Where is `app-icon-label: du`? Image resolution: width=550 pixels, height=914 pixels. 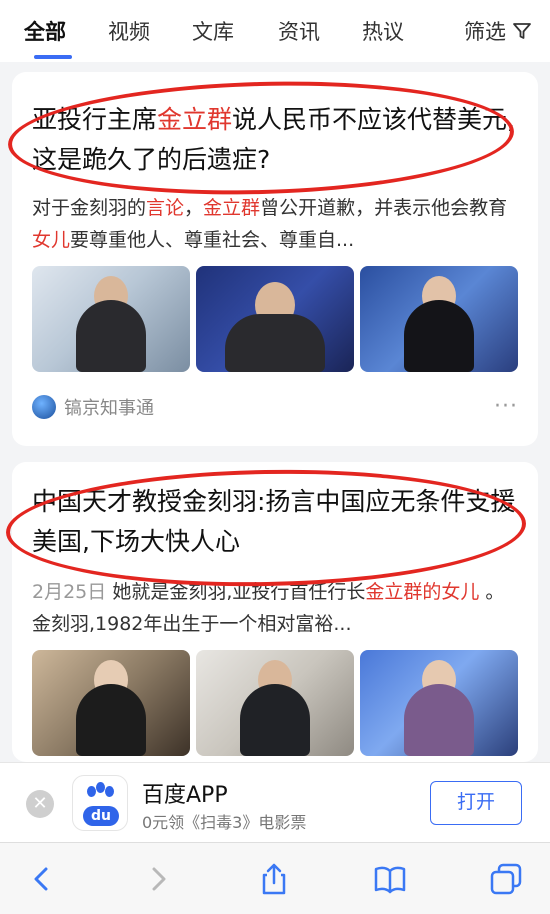
app-icon-label: du is located at coordinates (101, 816).